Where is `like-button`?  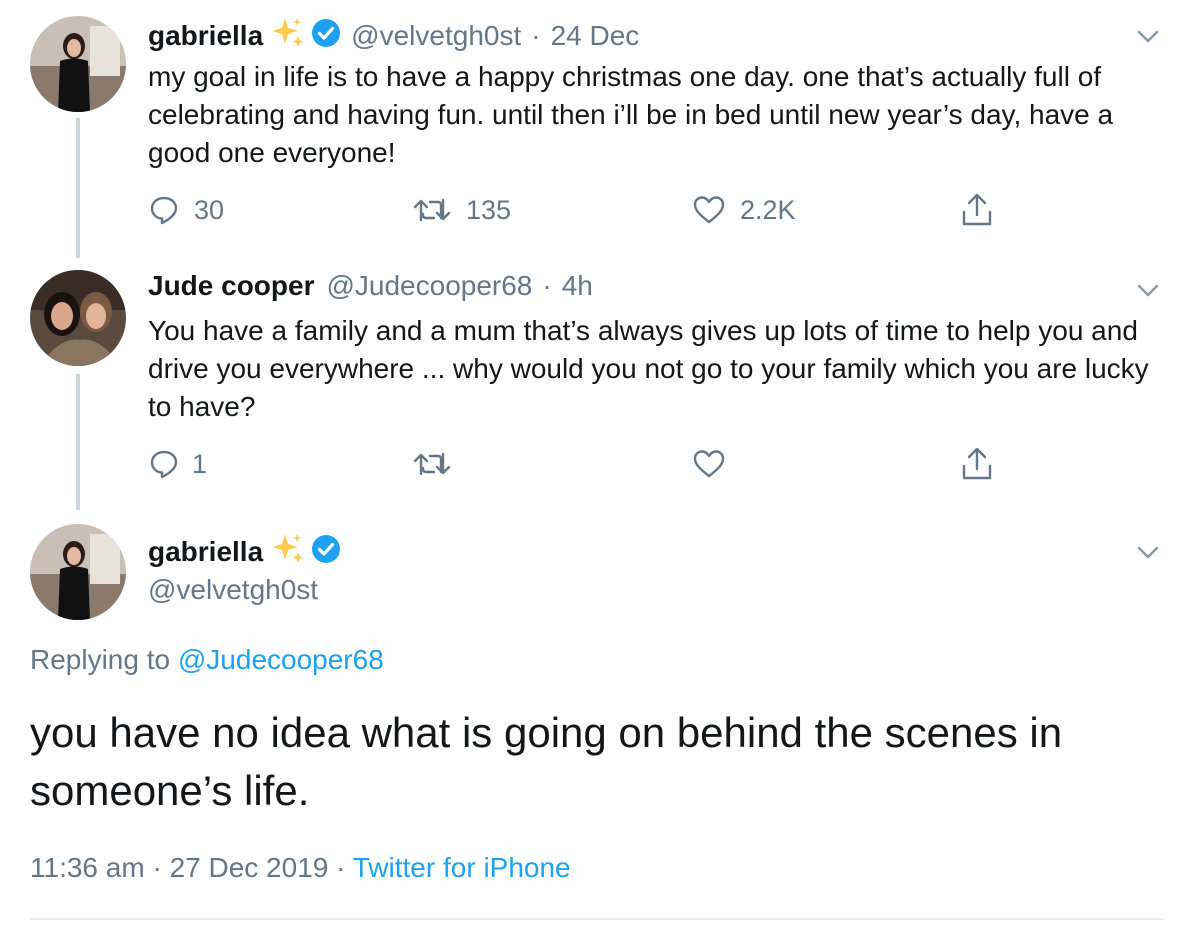
like-button is located at coordinates (716, 464).